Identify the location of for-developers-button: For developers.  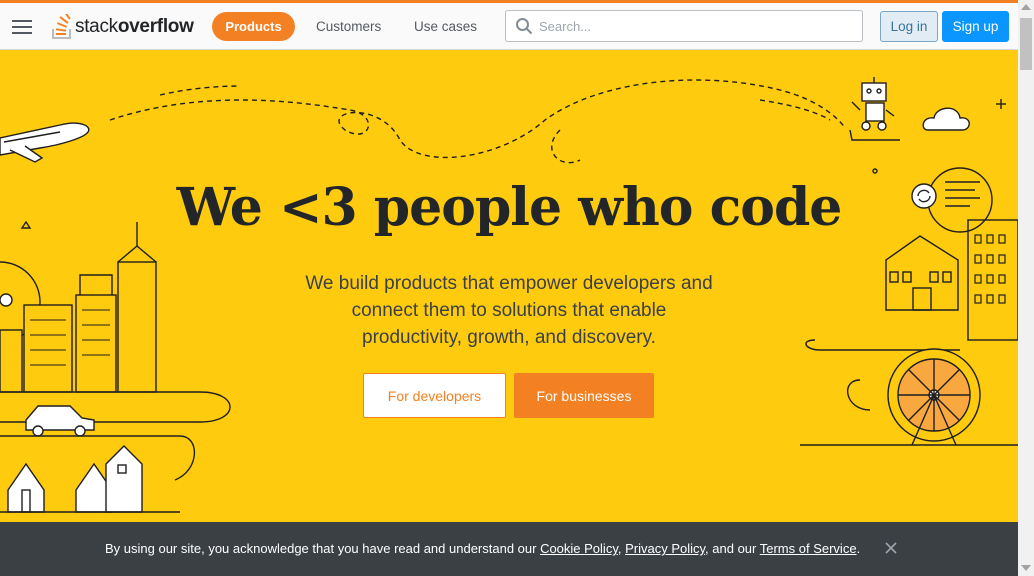
(434, 395).